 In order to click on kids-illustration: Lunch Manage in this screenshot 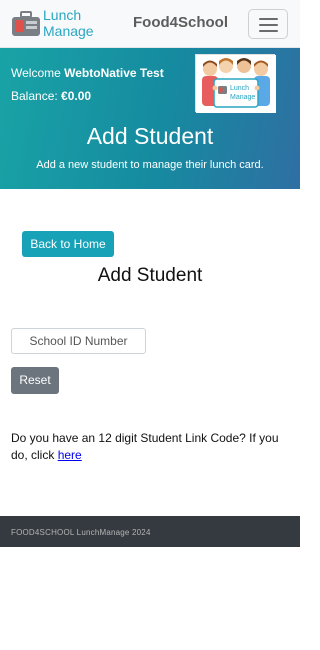, I will do `click(236, 84)`.